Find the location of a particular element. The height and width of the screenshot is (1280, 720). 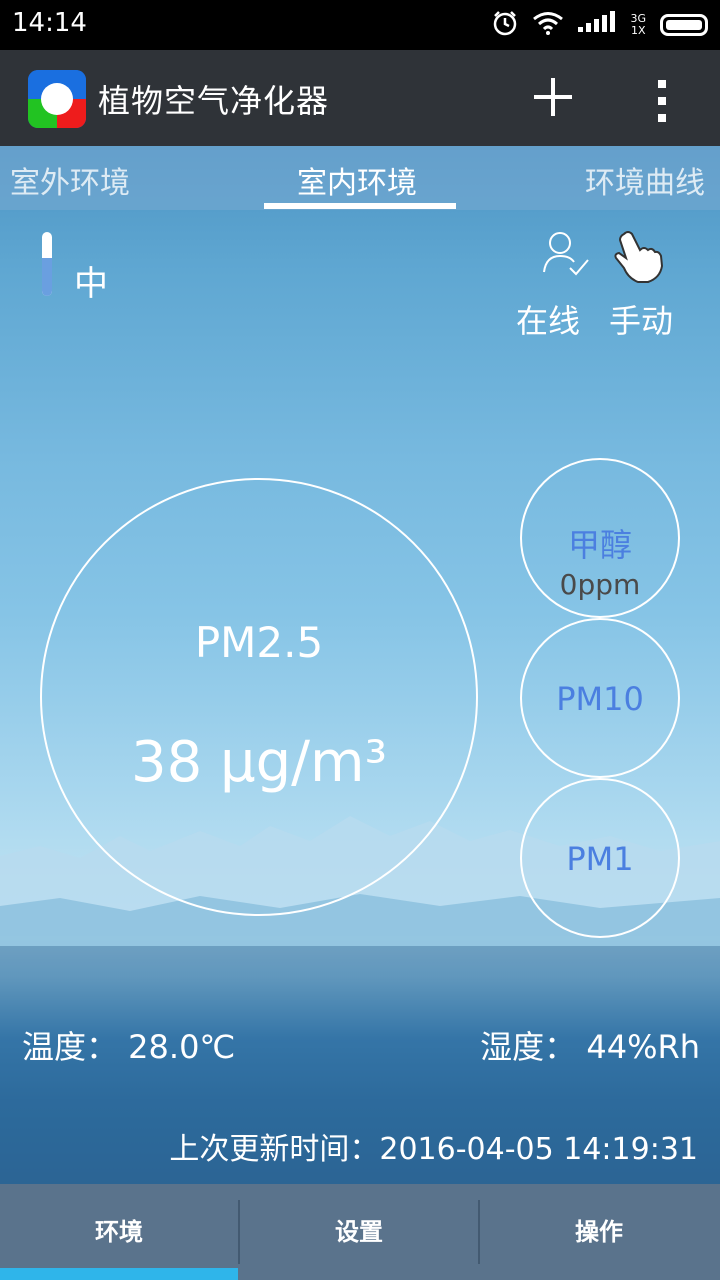

add-button is located at coordinates (553, 97).